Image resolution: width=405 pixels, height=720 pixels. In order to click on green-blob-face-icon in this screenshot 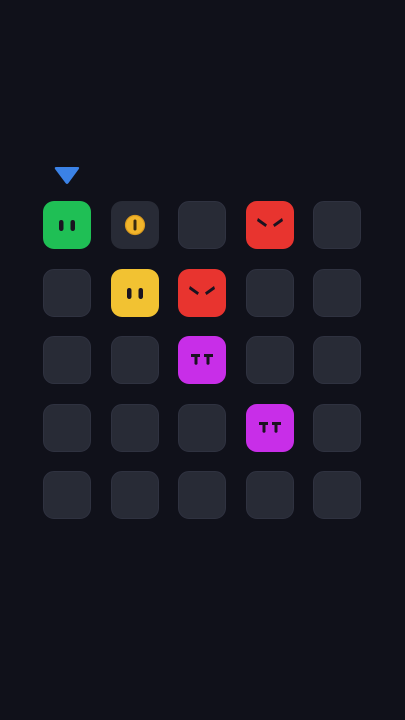, I will do `click(67, 225)`.